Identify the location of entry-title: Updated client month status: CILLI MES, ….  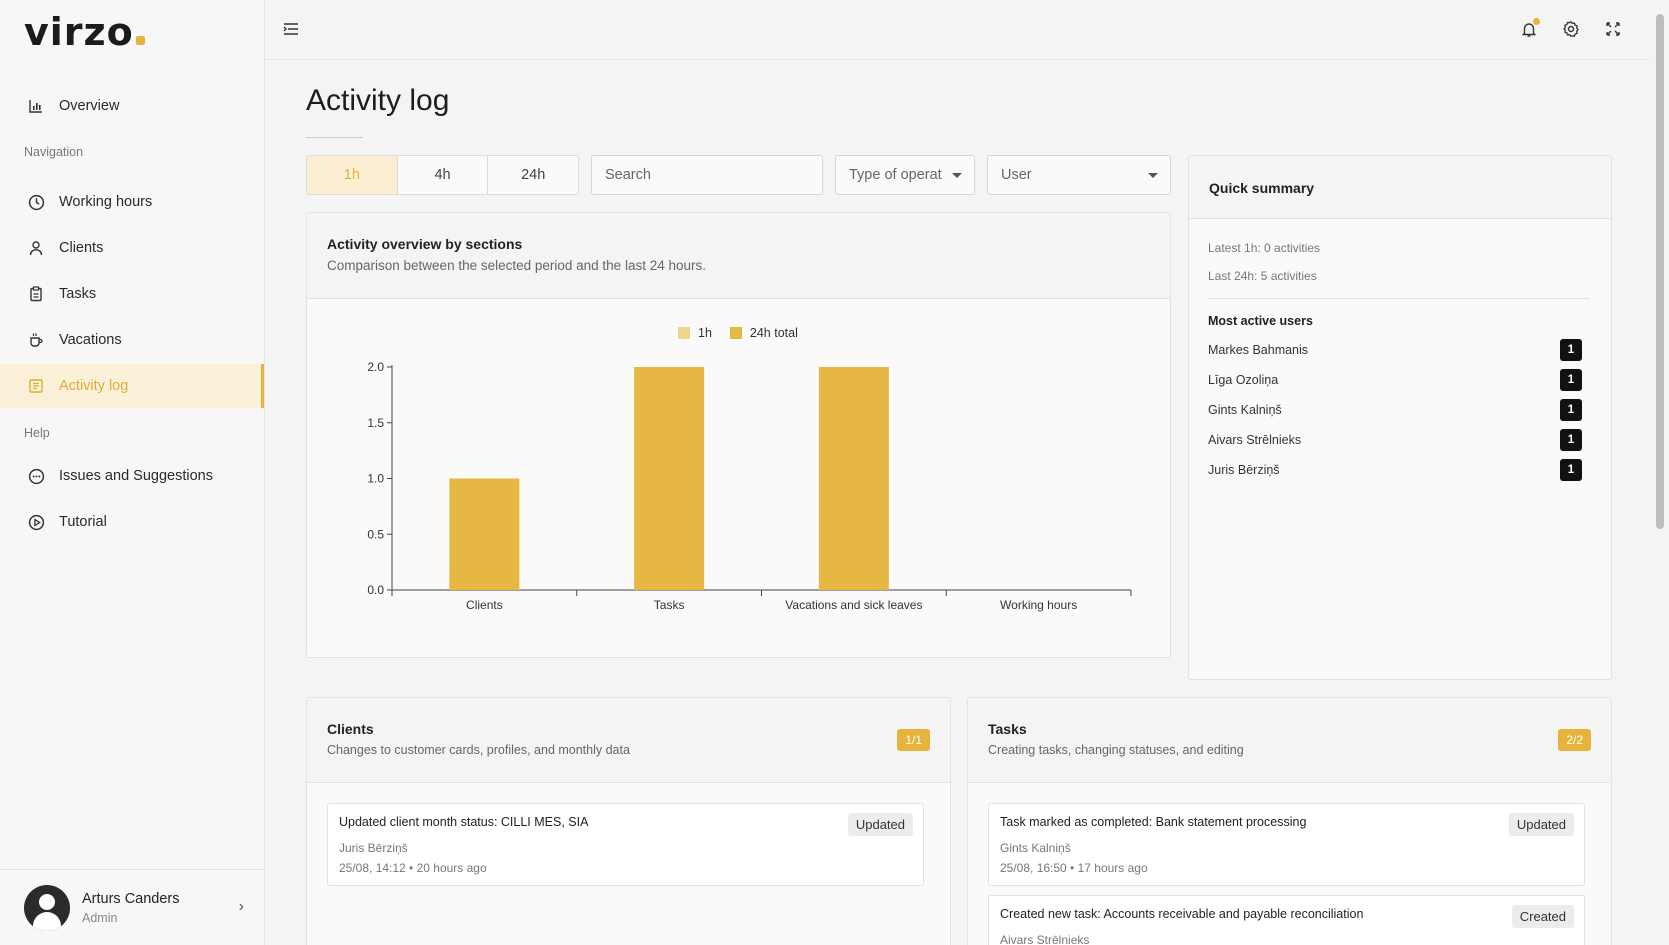
(464, 822).